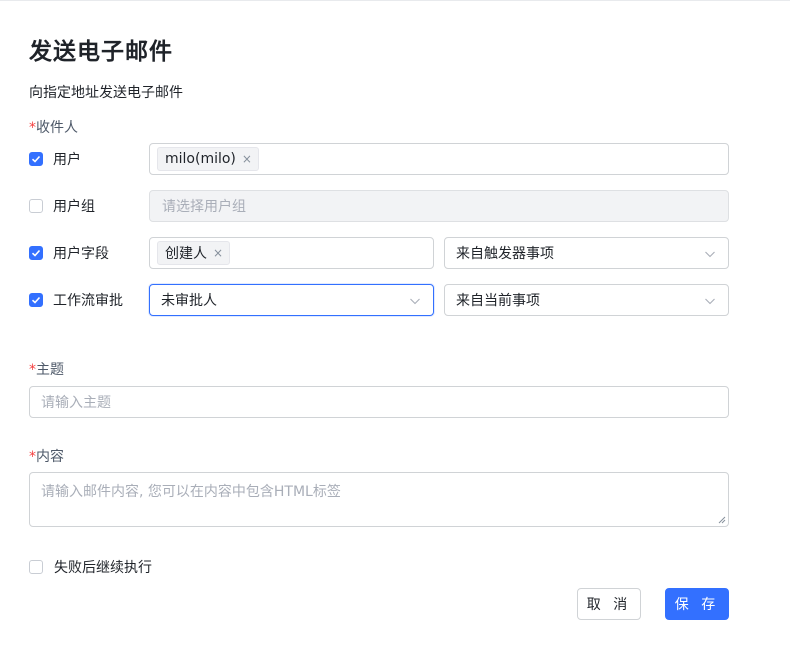  What do you see at coordinates (191, 492) in the screenshot?
I see `content-placeholder: 请输入邮件内容, 您可以在内容中包含HTML标签` at bounding box center [191, 492].